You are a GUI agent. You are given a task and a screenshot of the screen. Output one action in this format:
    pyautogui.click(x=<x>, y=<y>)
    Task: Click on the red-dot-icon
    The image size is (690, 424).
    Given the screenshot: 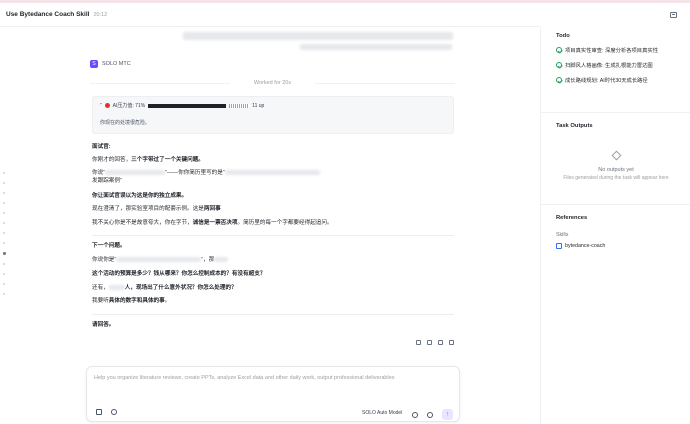 What is the action you would take?
    pyautogui.click(x=107, y=105)
    